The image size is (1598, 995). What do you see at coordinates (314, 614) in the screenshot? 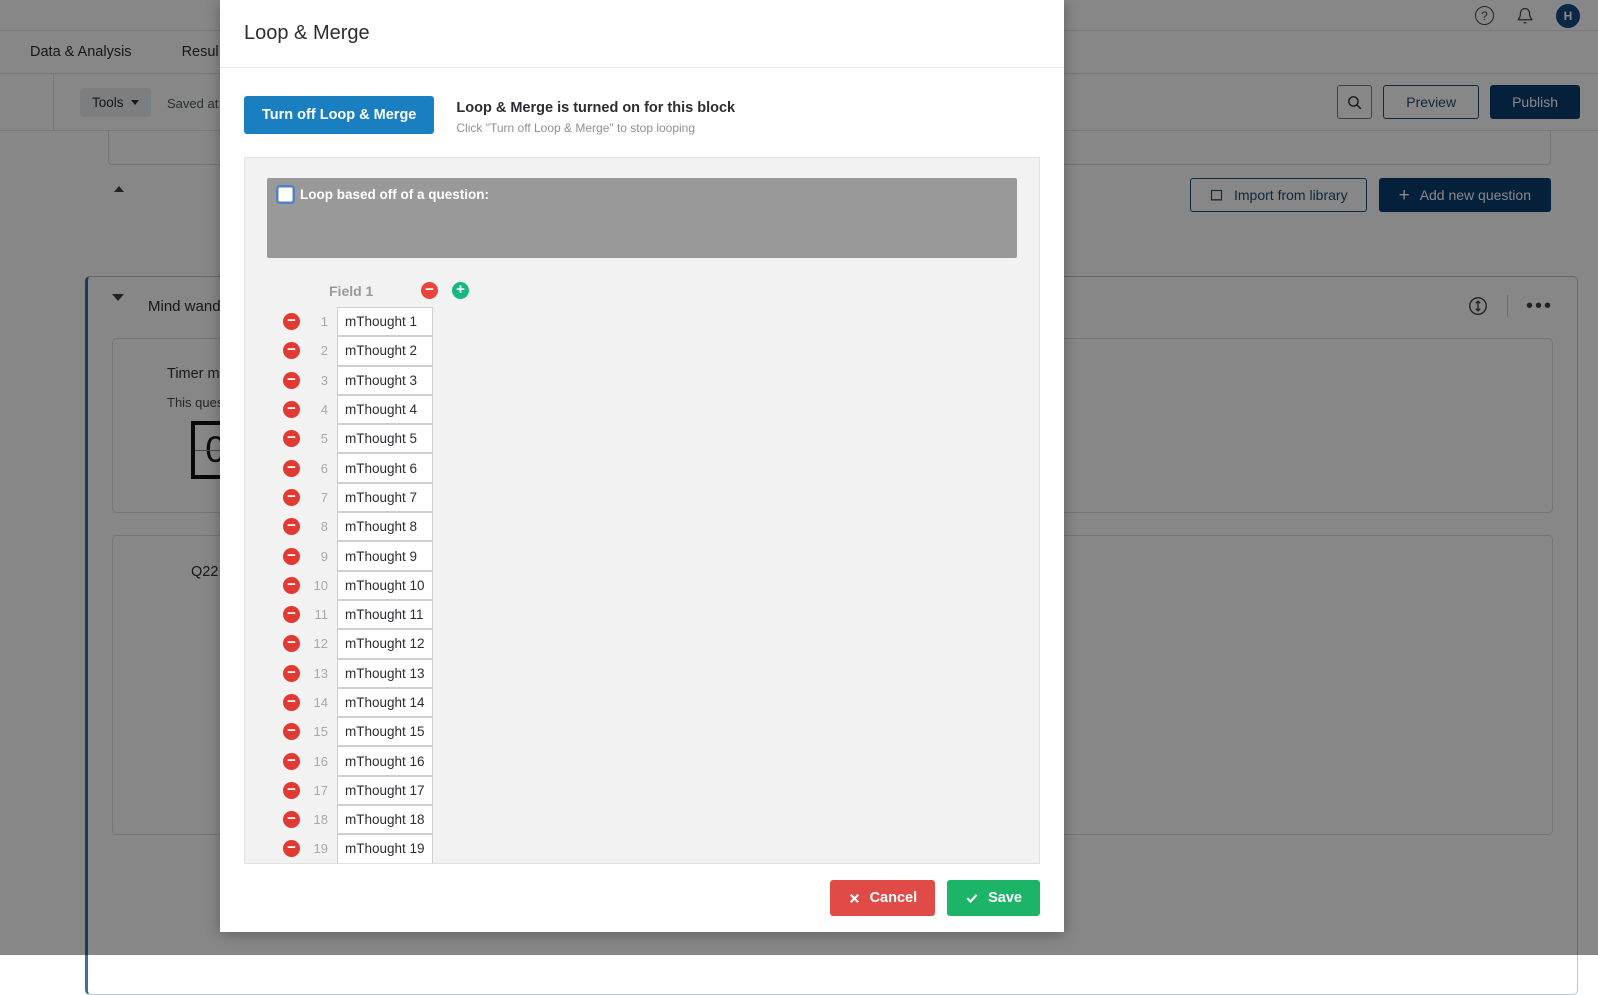
I see `loop-row-number: 11` at bounding box center [314, 614].